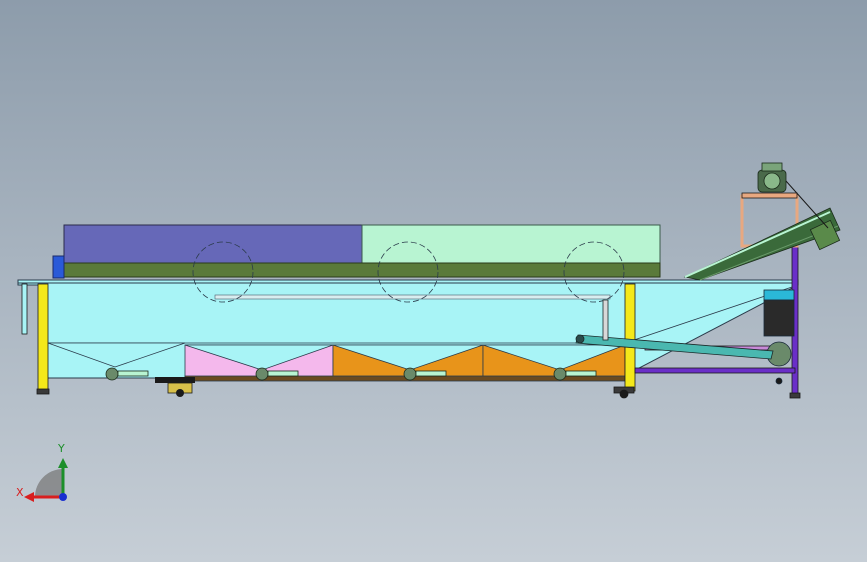 The width and height of the screenshot is (867, 562). Describe the element at coordinates (213, 245) in the screenshot. I see `cover-left-panel` at that location.